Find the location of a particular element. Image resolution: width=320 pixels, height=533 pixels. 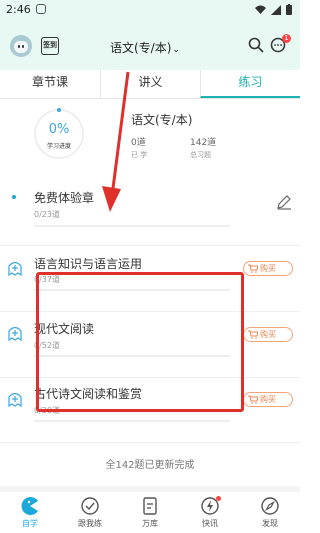

nav-label: 跟我练 is located at coordinates (90, 523).